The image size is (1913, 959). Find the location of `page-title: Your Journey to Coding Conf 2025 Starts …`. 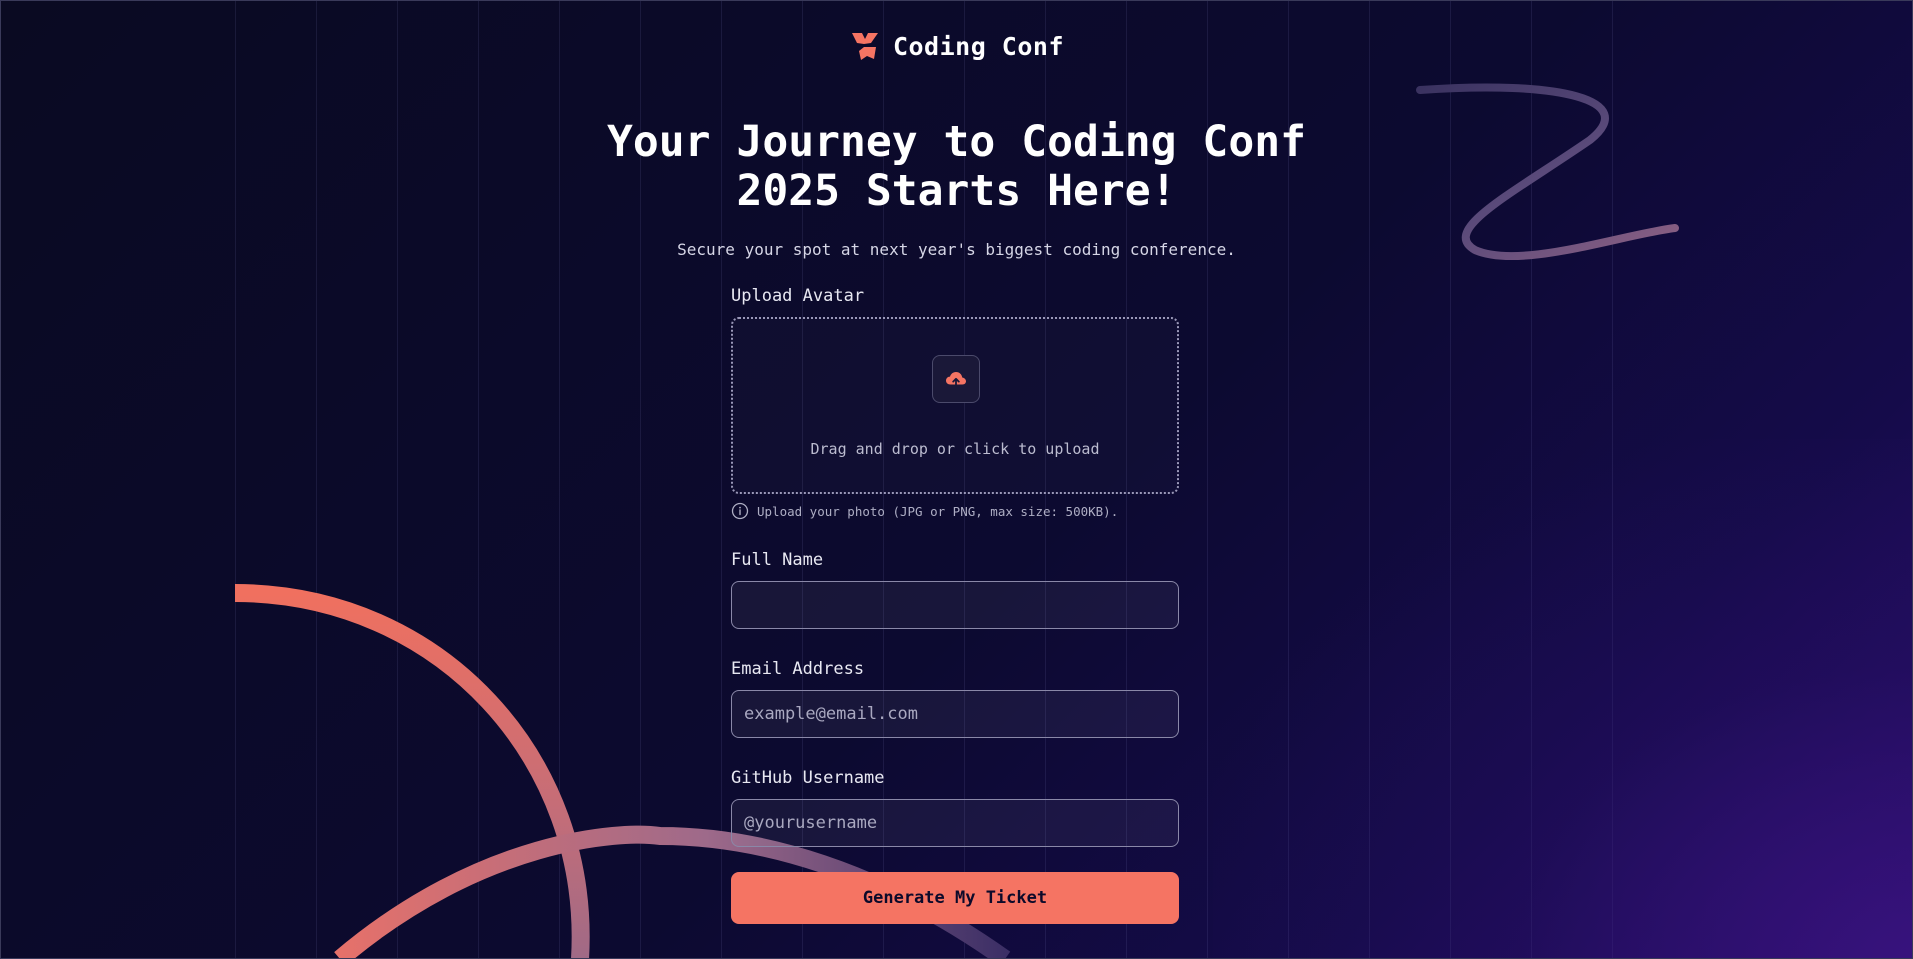

page-title: Your Journey to Coding Conf 2025 Starts … is located at coordinates (956, 166).